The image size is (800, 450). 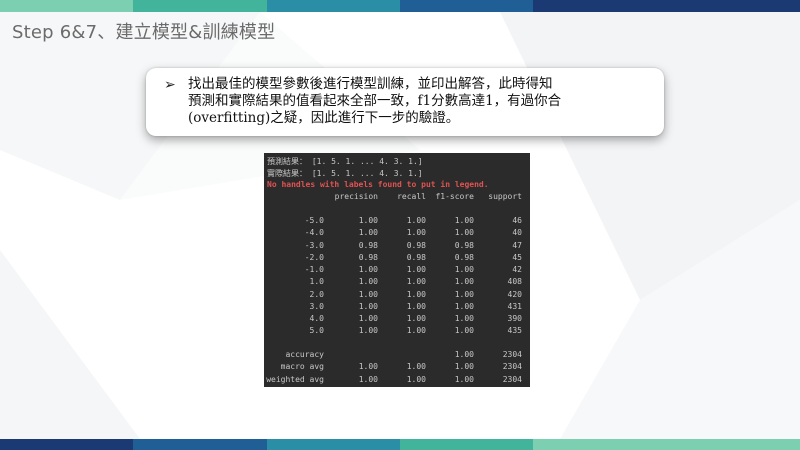 What do you see at coordinates (314, 257) in the screenshot?
I see `report-row-label: -2.0` at bounding box center [314, 257].